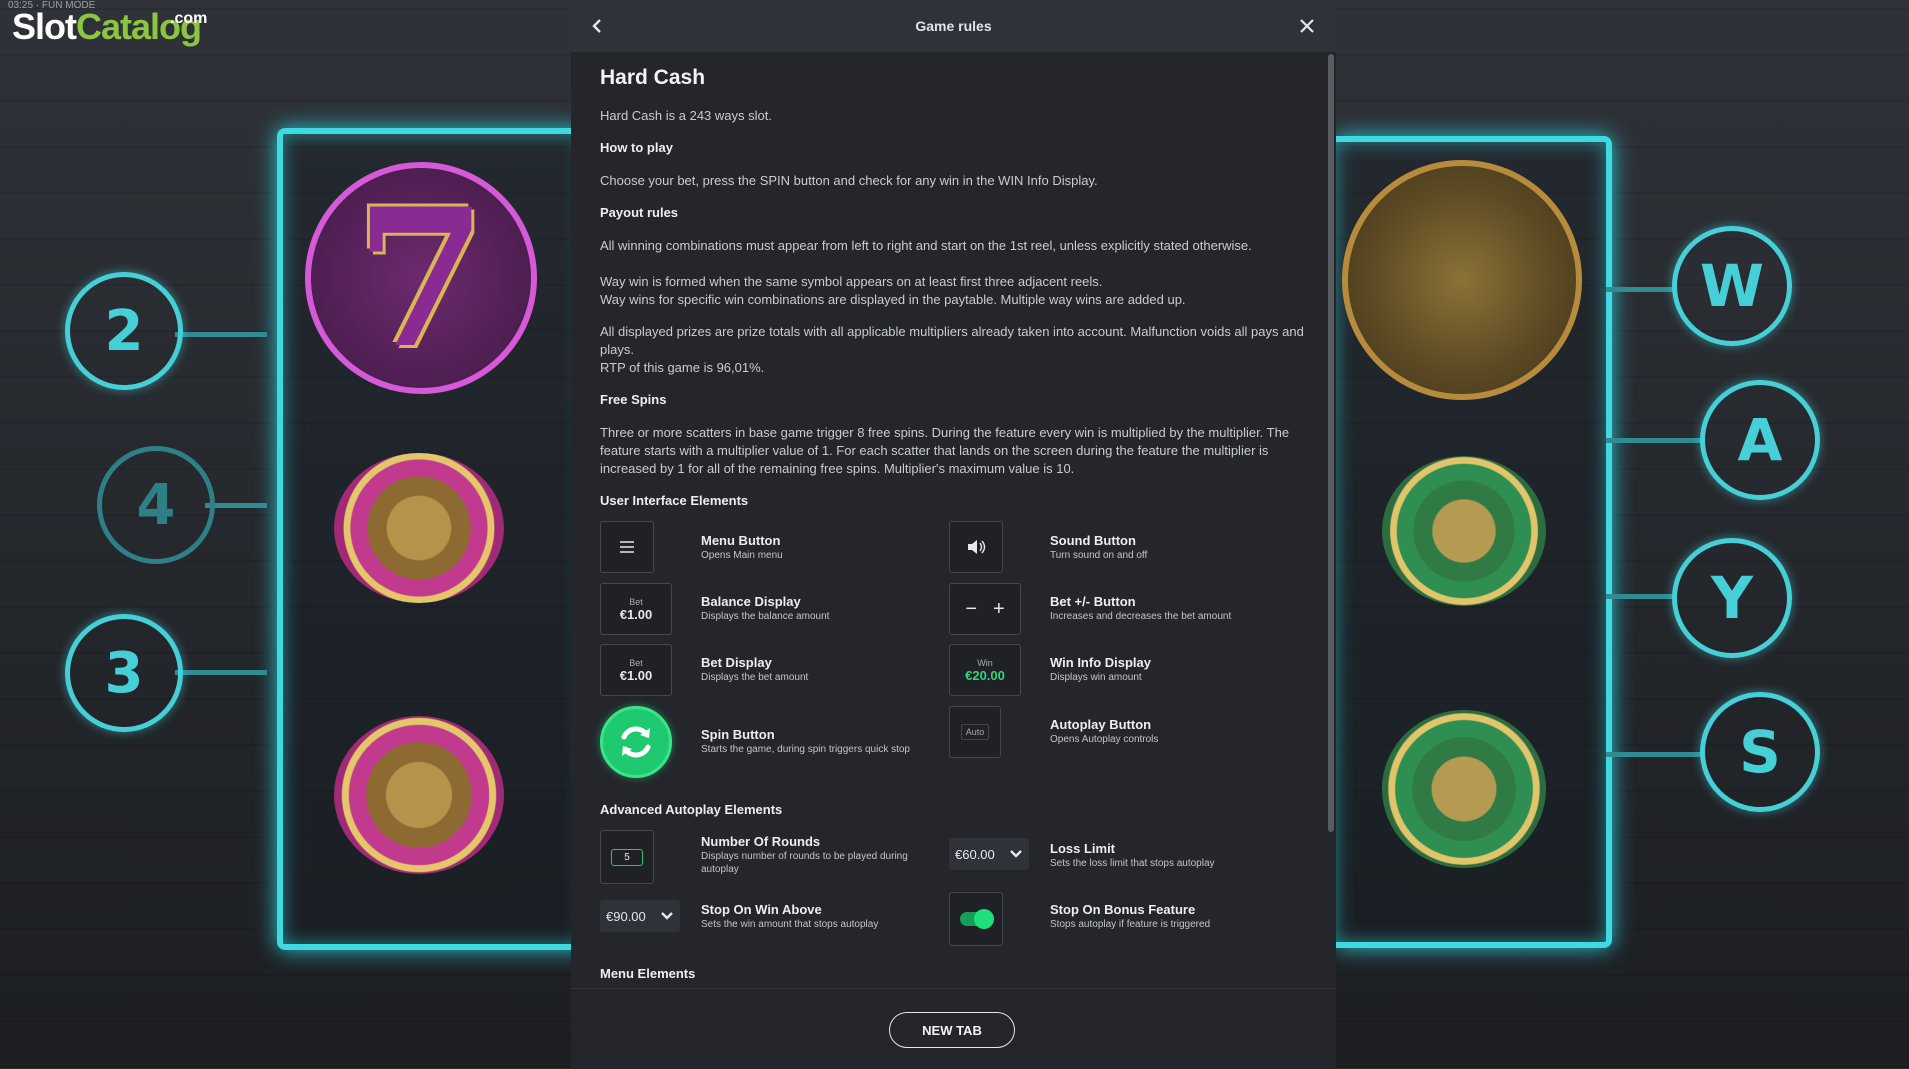 Image resolution: width=1909 pixels, height=1069 pixels. Describe the element at coordinates (755, 677) in the screenshot. I see `bet-display-desc: Displays the bet amount` at that location.